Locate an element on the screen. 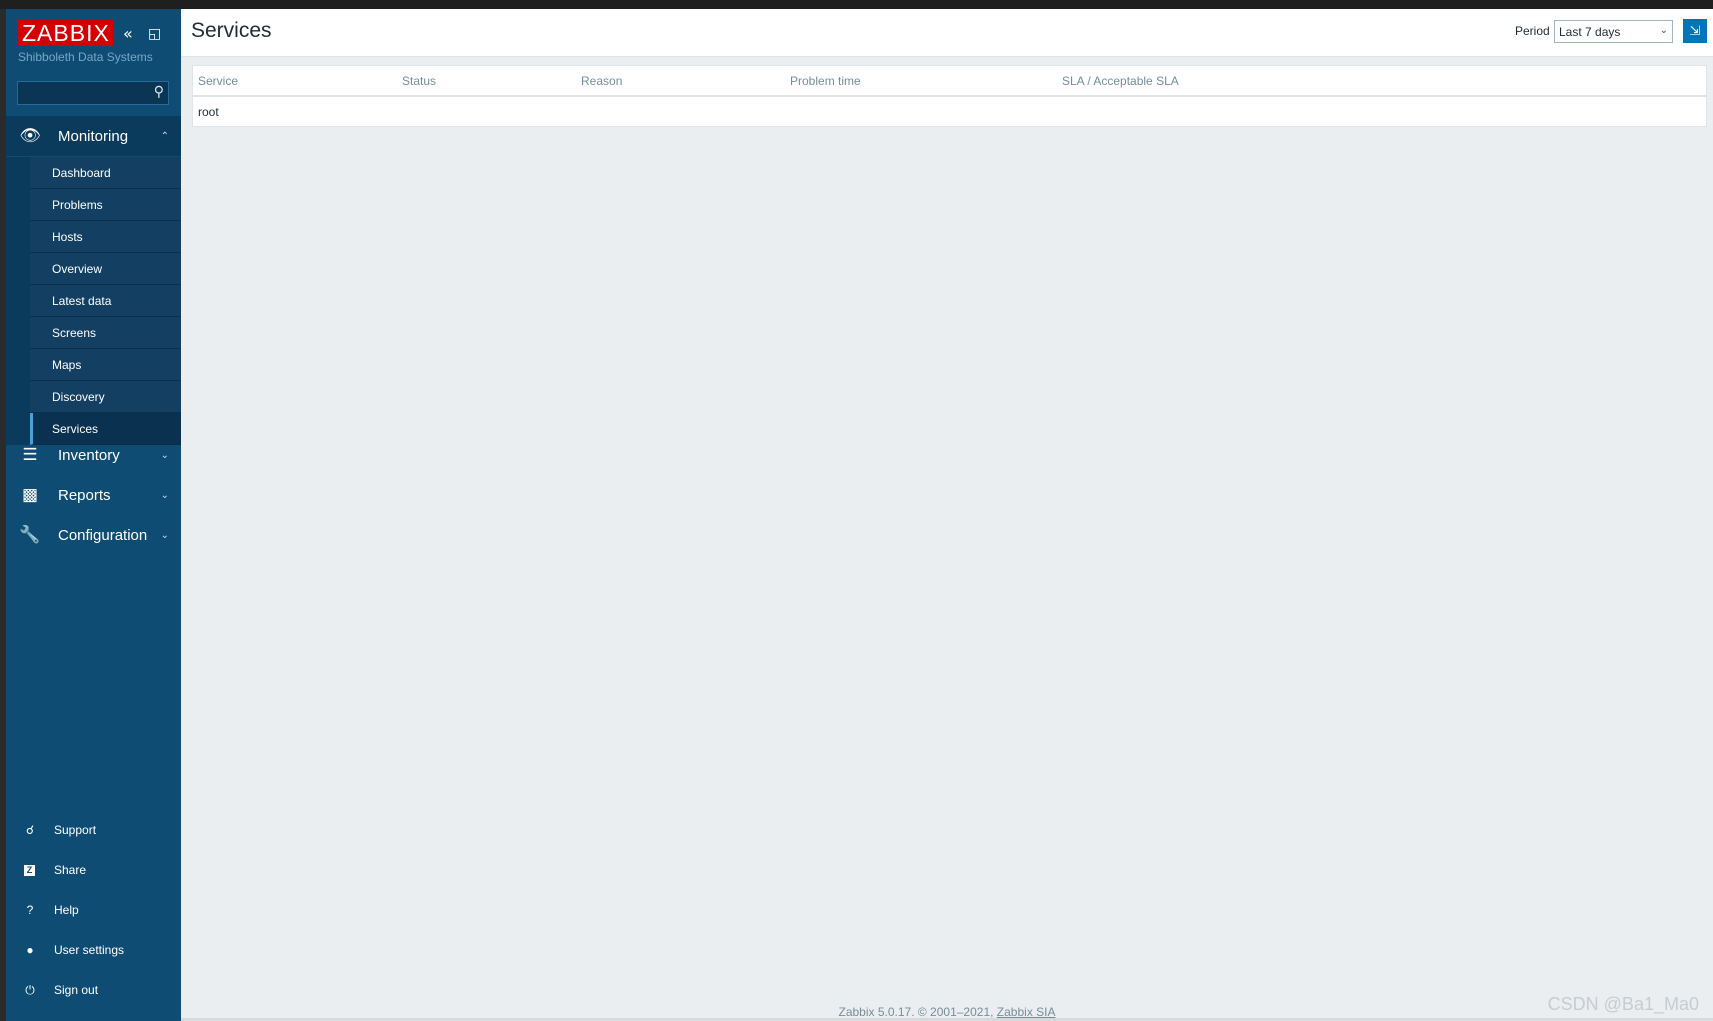  submenu-item-maps: Maps is located at coordinates (105, 365).